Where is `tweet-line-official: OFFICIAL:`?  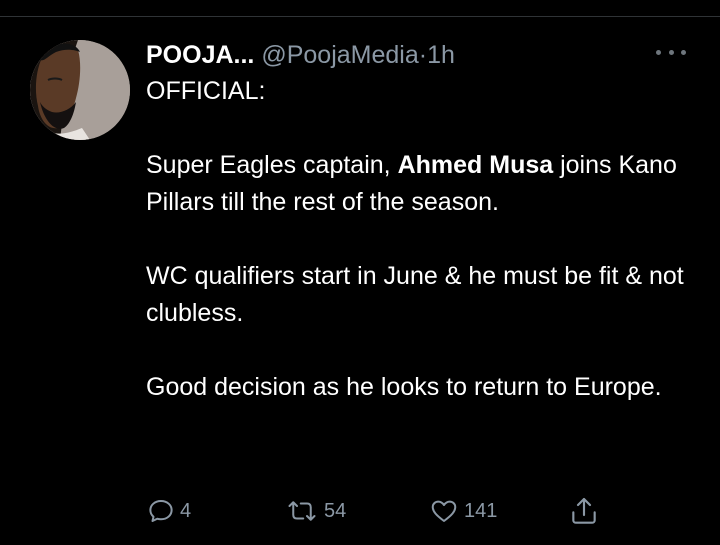
tweet-line-official: OFFICIAL: is located at coordinates (206, 91).